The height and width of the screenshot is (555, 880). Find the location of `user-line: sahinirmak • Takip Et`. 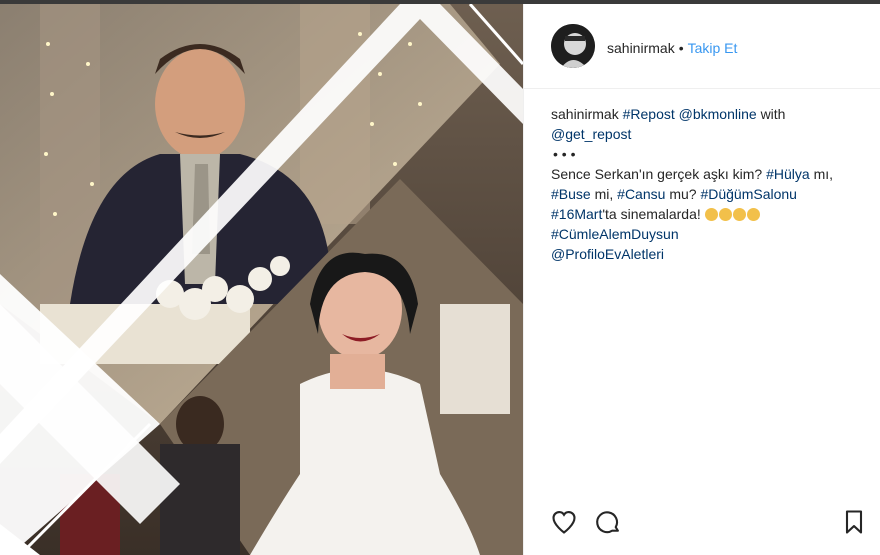

user-line: sahinirmak • Takip Et is located at coordinates (672, 48).